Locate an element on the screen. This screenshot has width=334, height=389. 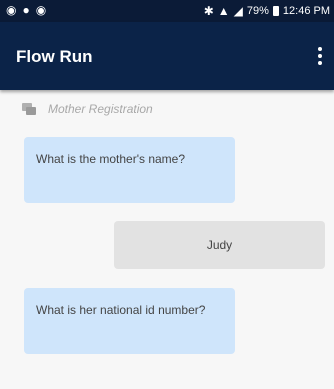
battery-icon is located at coordinates (275, 11).